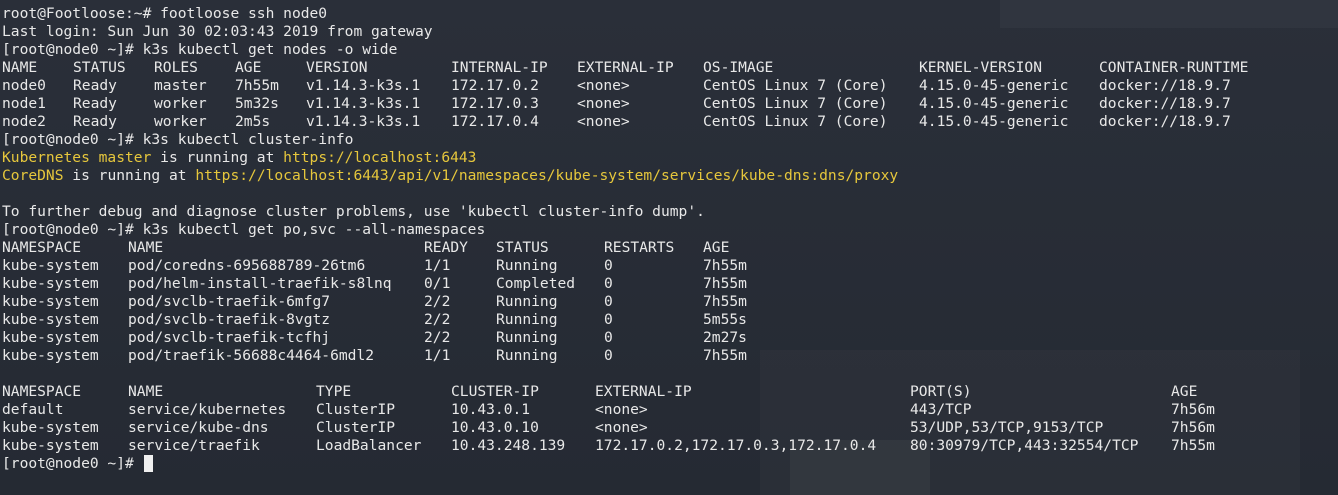 The width and height of the screenshot is (1338, 495). I want to click on master-url-link: https://localhost:6443, so click(379, 157).